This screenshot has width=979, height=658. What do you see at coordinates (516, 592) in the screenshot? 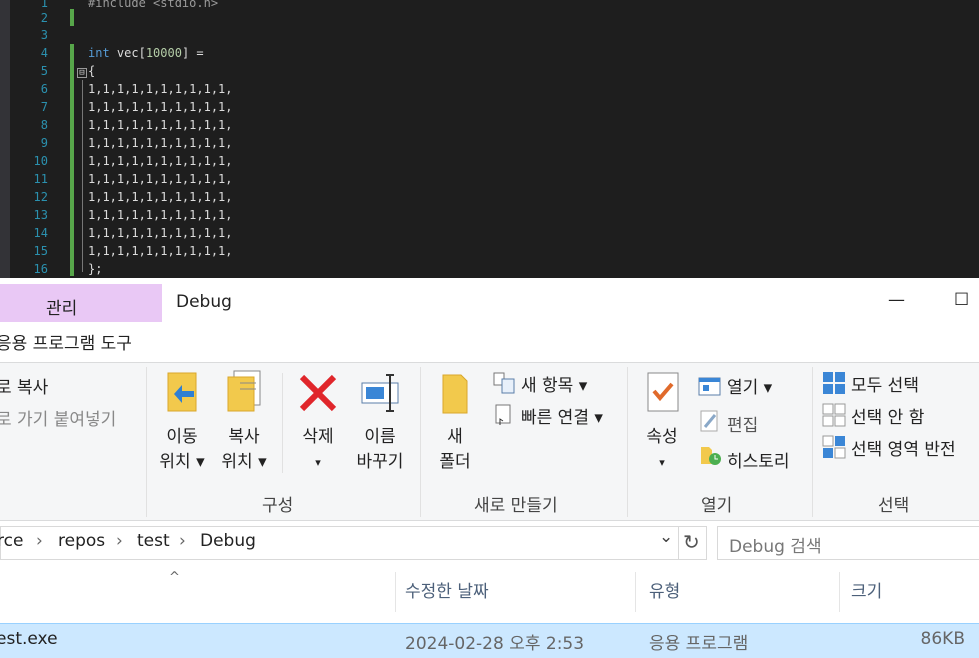
I see `column-header-modified: 수정한 날짜` at bounding box center [516, 592].